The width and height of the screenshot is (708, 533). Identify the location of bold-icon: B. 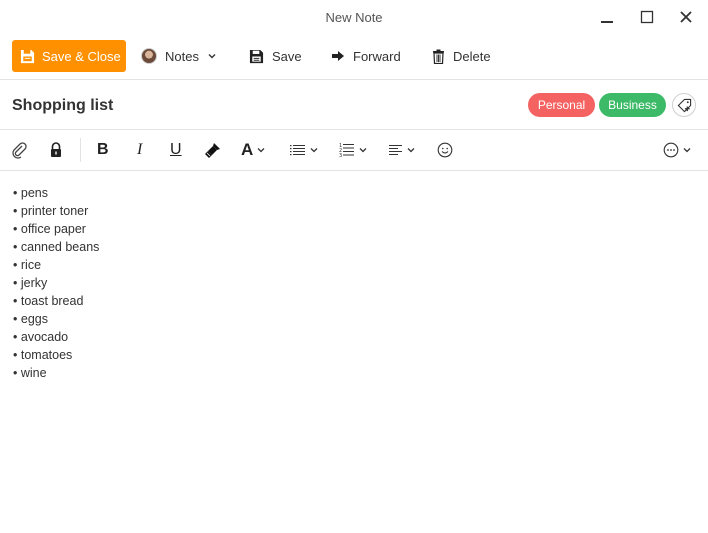
(103, 149).